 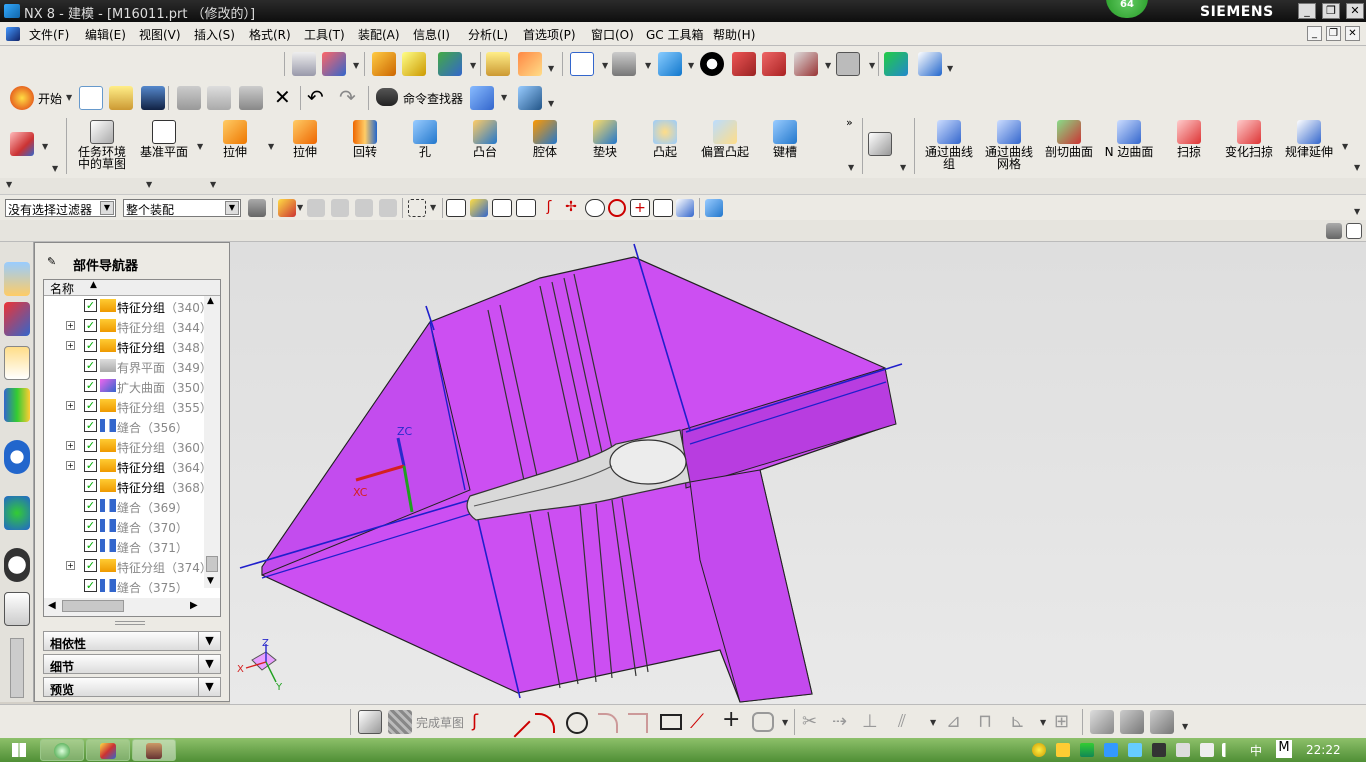 What do you see at coordinates (334, 64) in the screenshot?
I see `wcs-icon` at bounding box center [334, 64].